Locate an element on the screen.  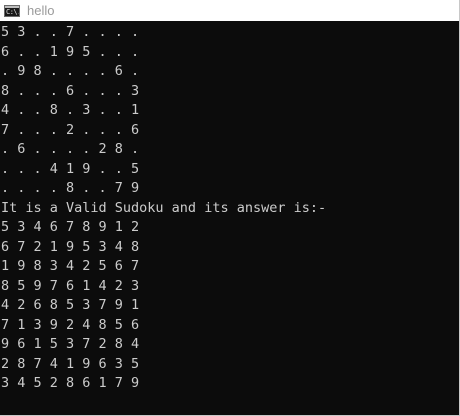
console-line: 6 . . 1 9 5 . . . is located at coordinates (70, 51).